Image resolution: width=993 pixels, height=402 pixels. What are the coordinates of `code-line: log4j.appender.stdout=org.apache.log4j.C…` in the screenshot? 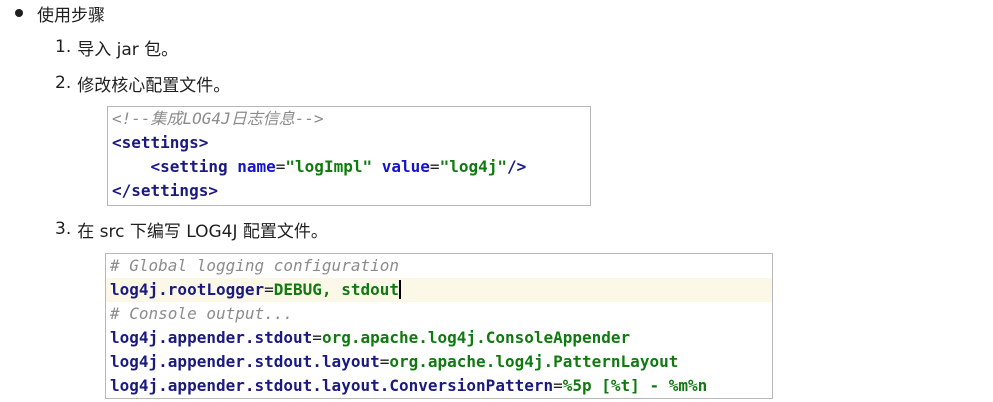 It's located at (439, 338).